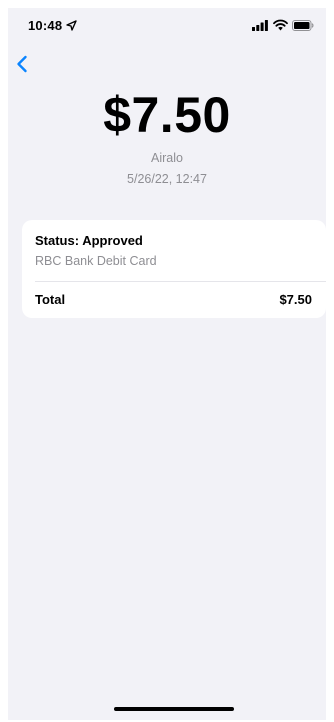 The height and width of the screenshot is (722, 334). What do you see at coordinates (45, 25) in the screenshot?
I see `status-time: 10:48` at bounding box center [45, 25].